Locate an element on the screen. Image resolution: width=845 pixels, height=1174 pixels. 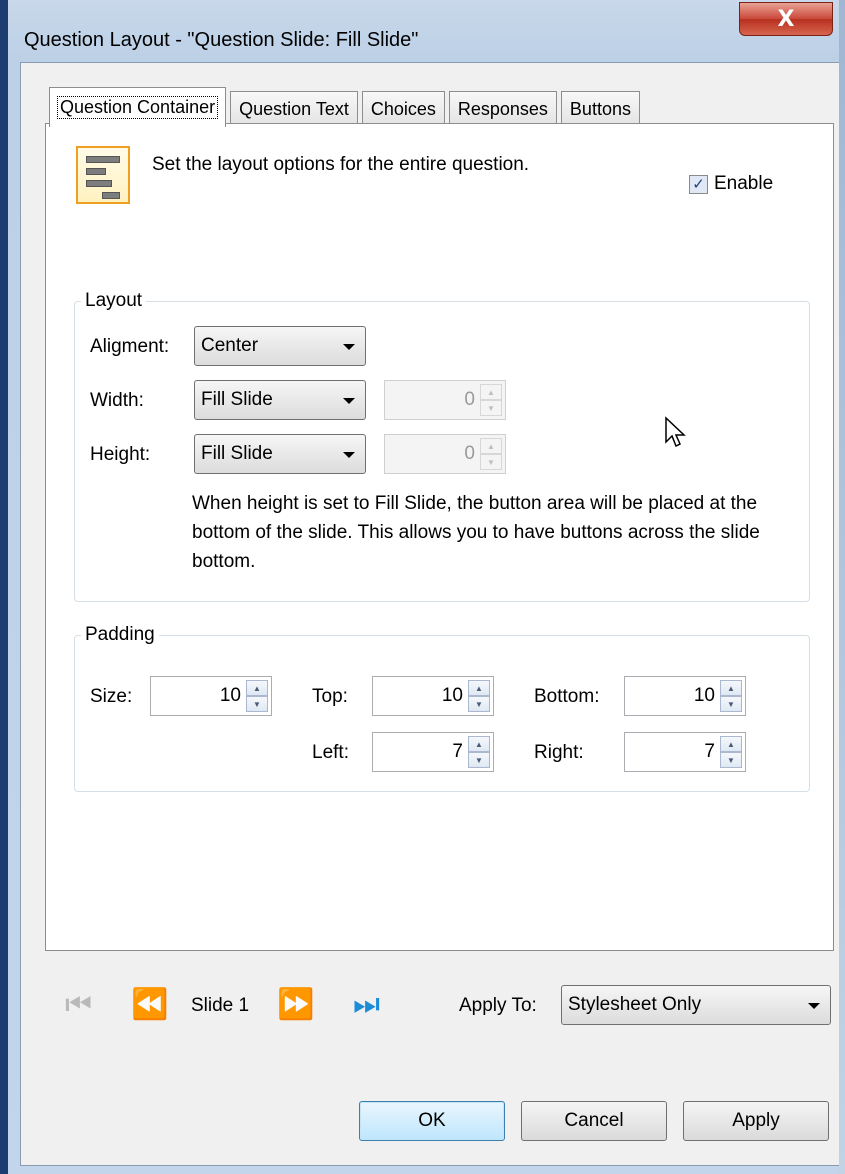
tab-choices: Choices is located at coordinates (403, 109).